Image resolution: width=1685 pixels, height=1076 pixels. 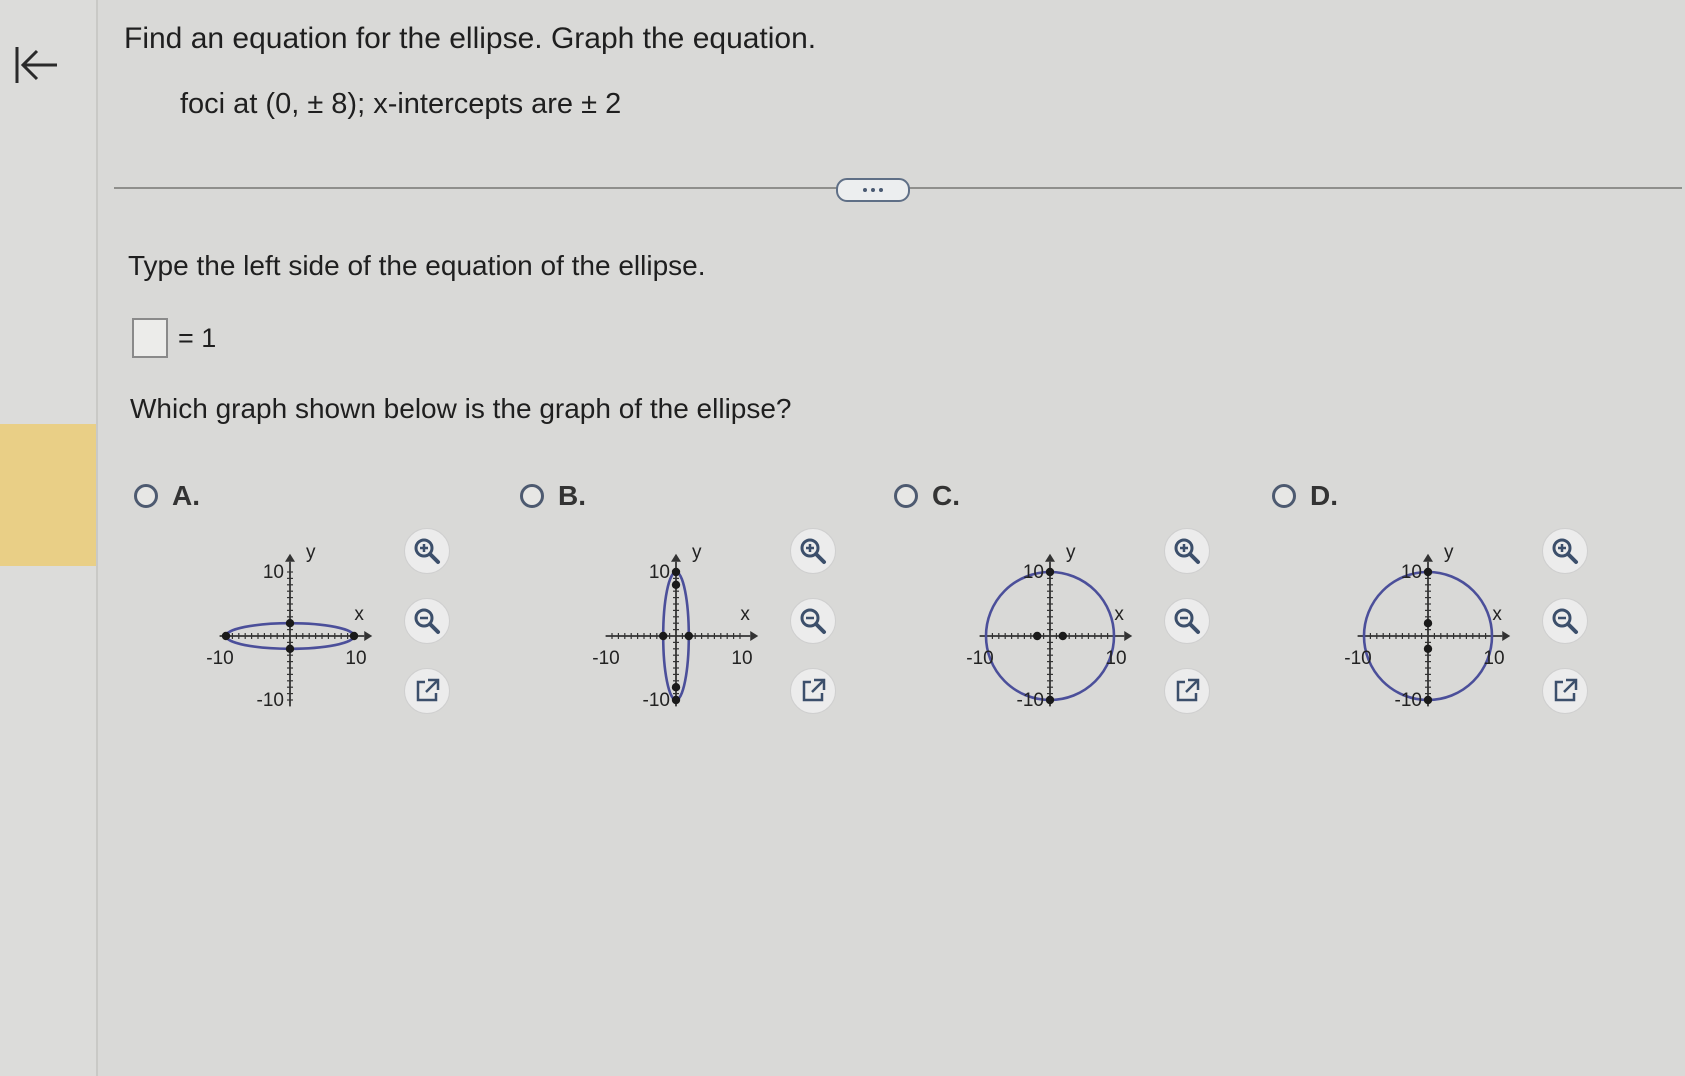 What do you see at coordinates (553, 496) in the screenshot?
I see `option-b-selector: B.` at bounding box center [553, 496].